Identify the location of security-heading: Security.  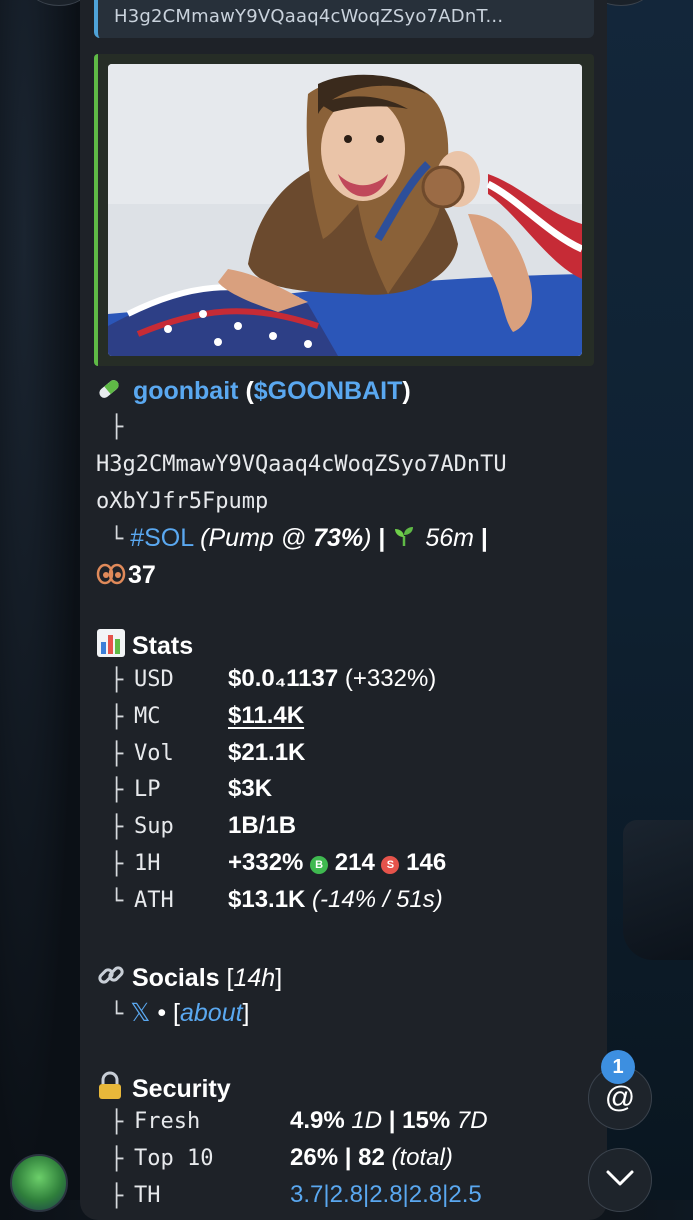
(163, 1090).